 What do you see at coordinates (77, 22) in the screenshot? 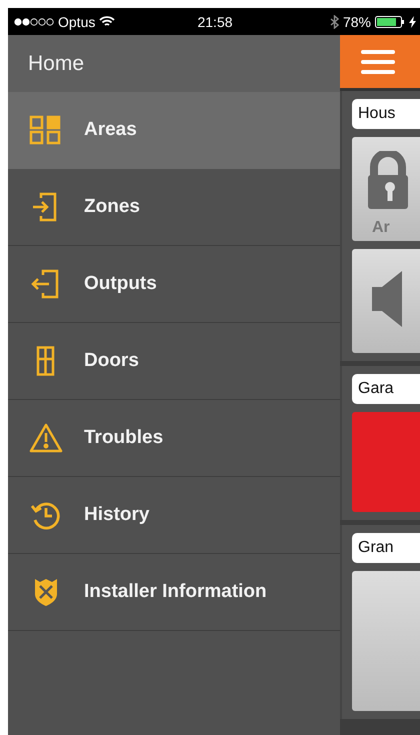
I see `carrier-name: Optus` at bounding box center [77, 22].